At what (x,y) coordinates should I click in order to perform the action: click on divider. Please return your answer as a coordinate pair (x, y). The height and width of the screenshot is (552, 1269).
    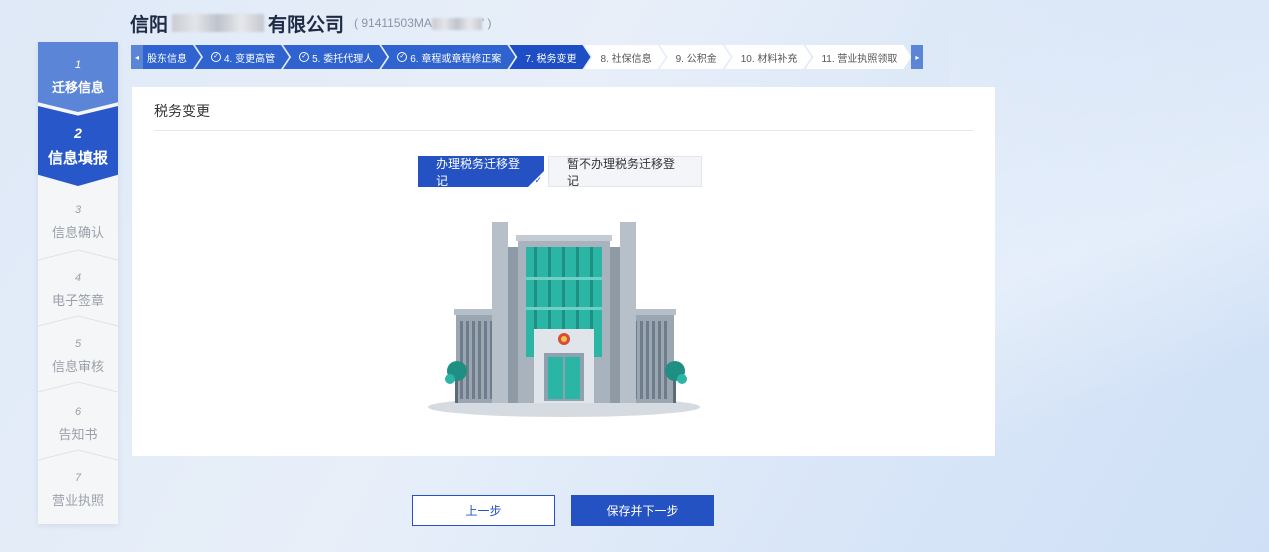
    Looking at the image, I should click on (563, 130).